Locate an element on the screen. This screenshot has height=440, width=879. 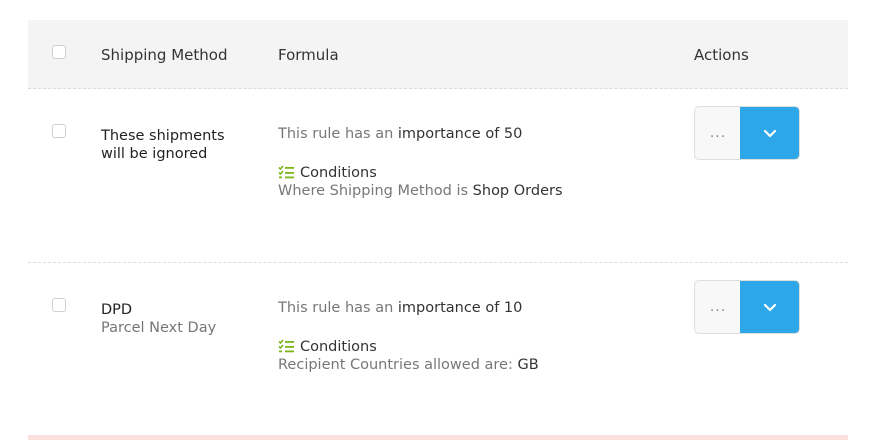
table-header: Shipping Method Formula Actions is located at coordinates (438, 54).